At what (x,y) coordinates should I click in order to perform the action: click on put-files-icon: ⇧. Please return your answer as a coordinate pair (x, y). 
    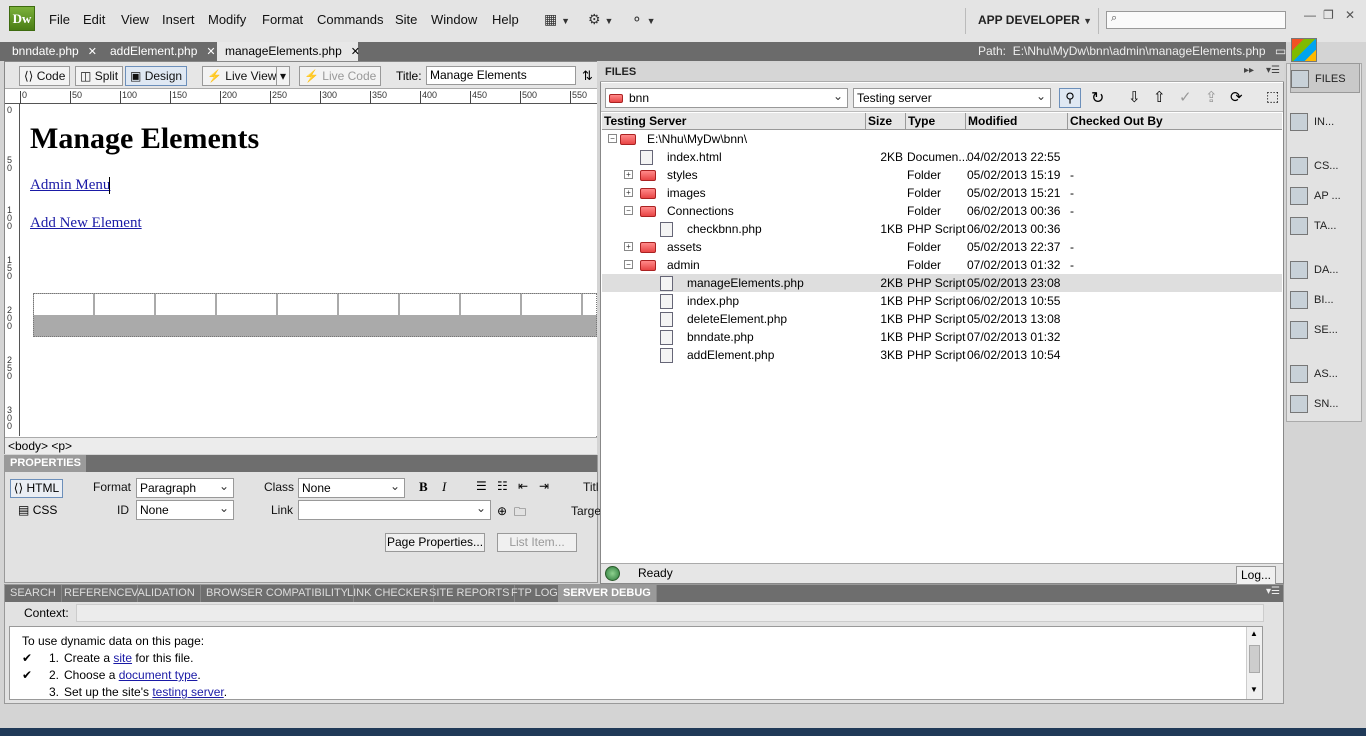
    Looking at the image, I should click on (1159, 97).